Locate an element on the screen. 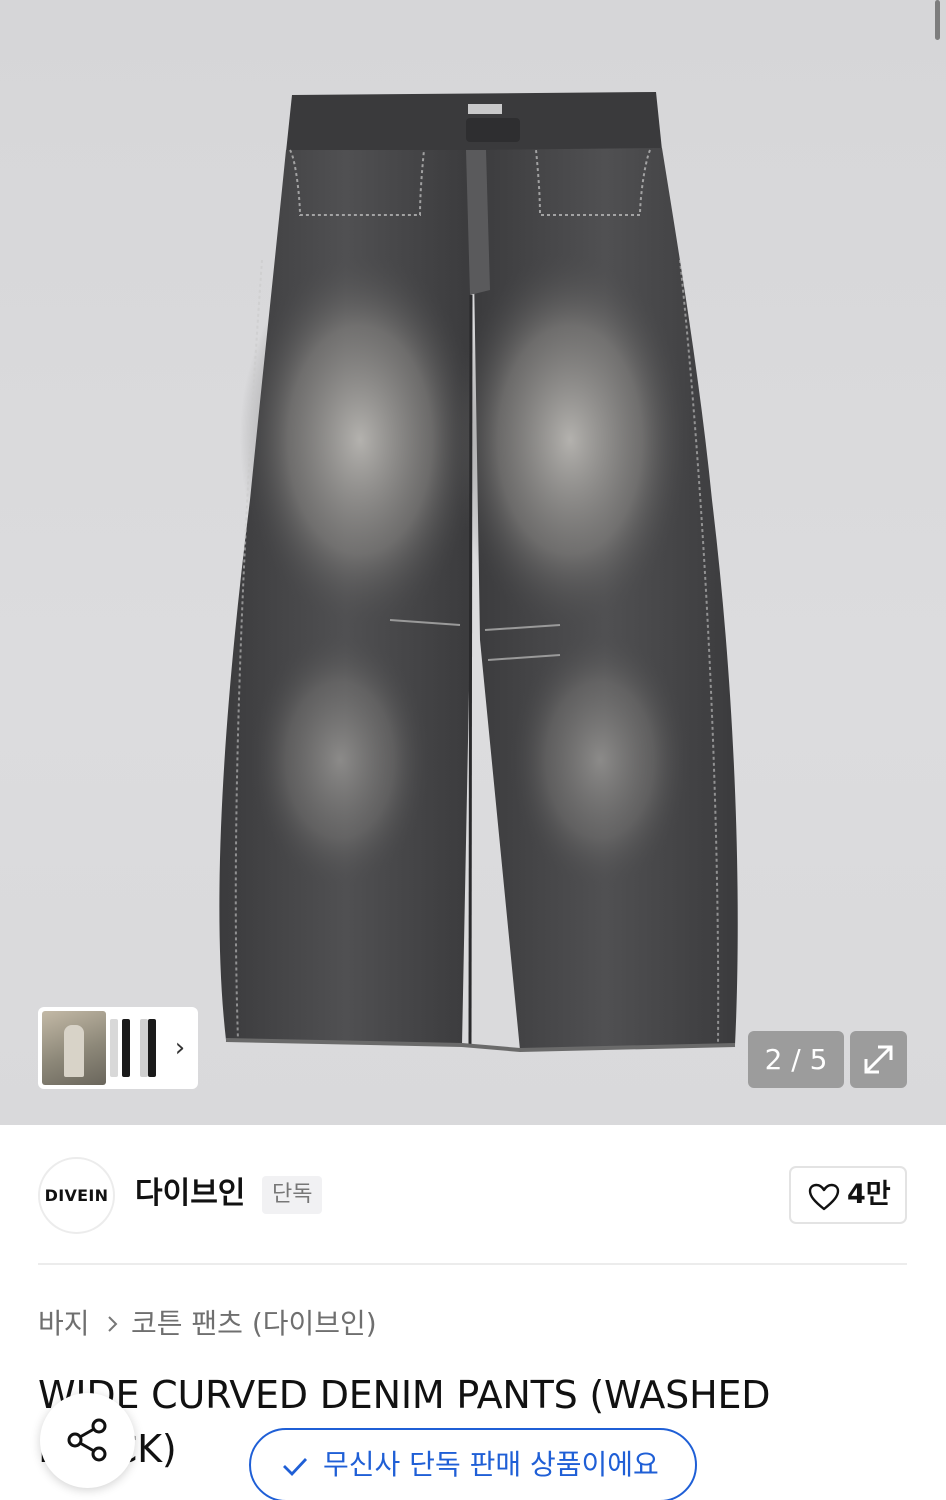 Image resolution: width=946 pixels, height=1500 pixels. share-icon is located at coordinates (87, 1440).